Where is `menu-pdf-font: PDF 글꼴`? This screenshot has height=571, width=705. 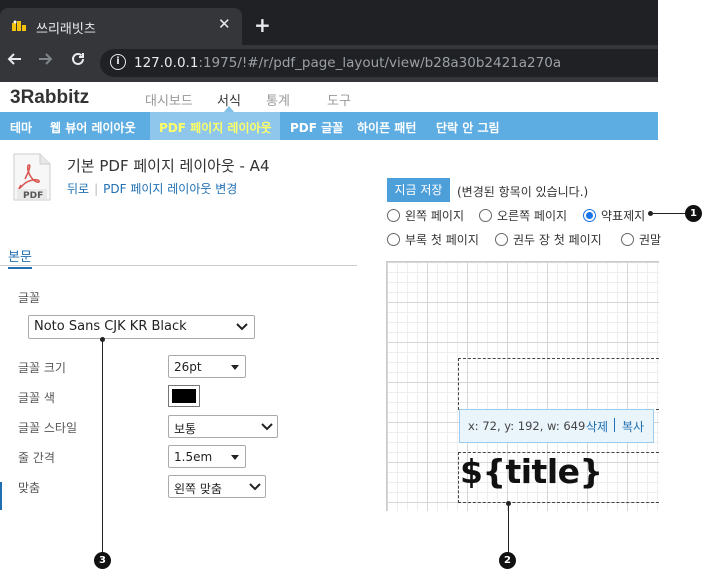 menu-pdf-font: PDF 글꼴 is located at coordinates (316, 127).